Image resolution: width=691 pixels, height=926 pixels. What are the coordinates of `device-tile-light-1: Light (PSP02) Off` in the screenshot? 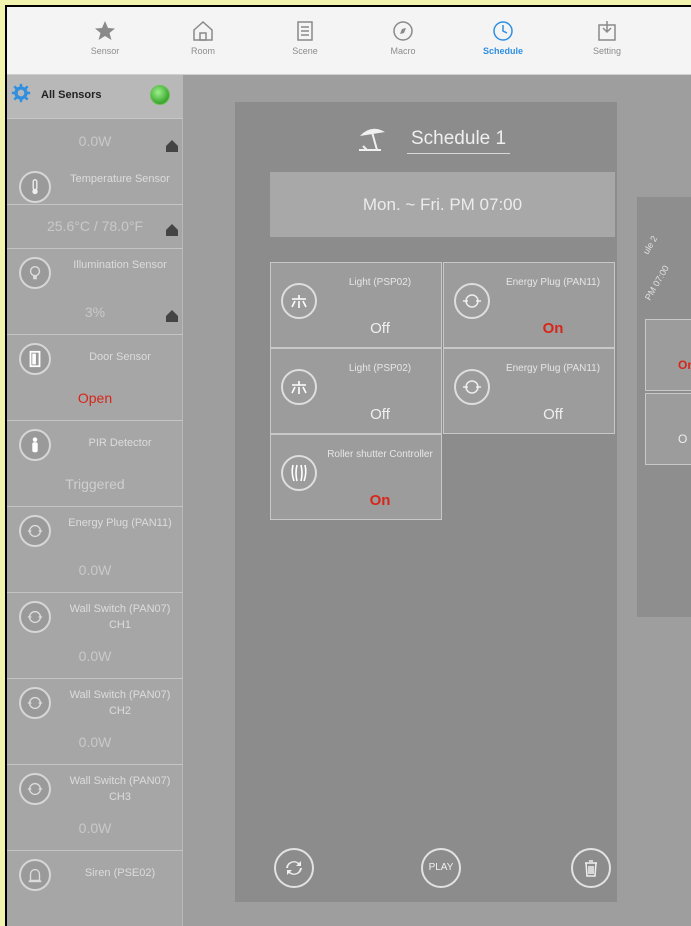 It's located at (356, 305).